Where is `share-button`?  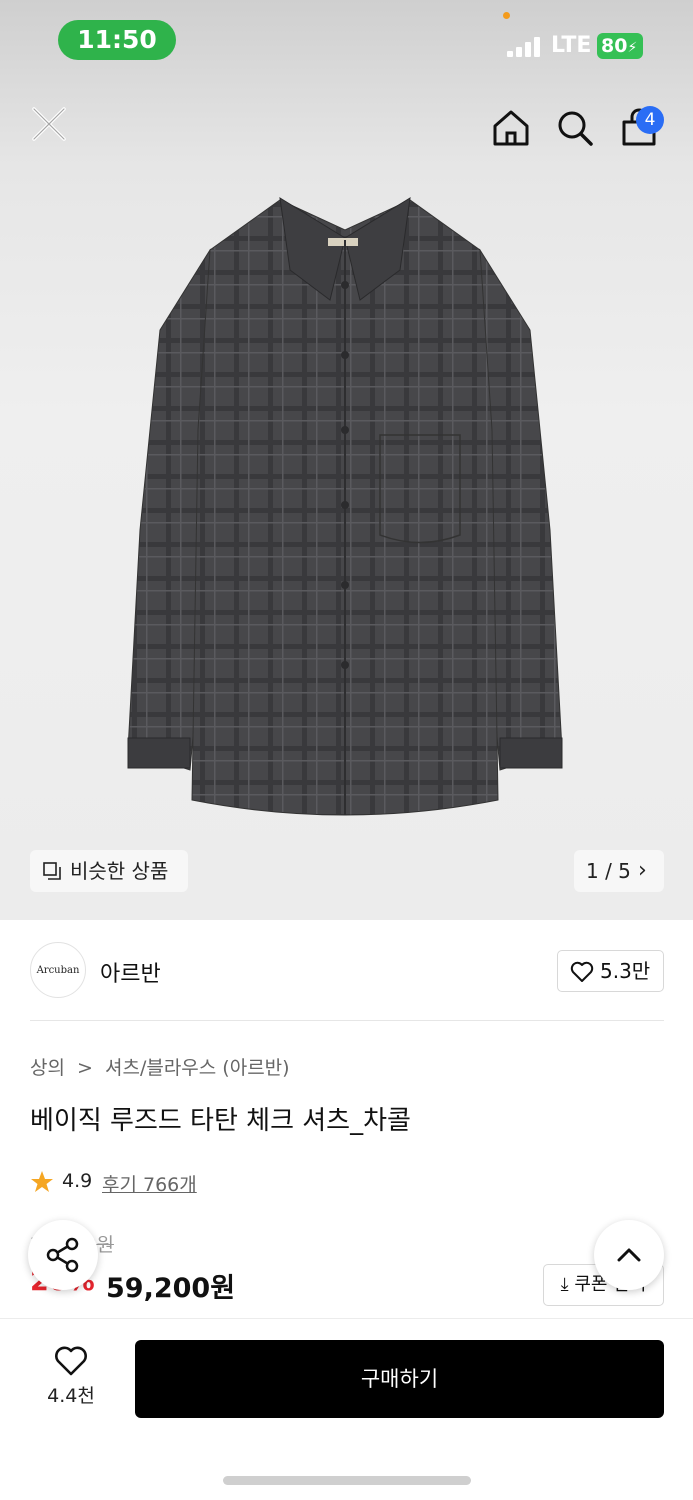 share-button is located at coordinates (63, 1255).